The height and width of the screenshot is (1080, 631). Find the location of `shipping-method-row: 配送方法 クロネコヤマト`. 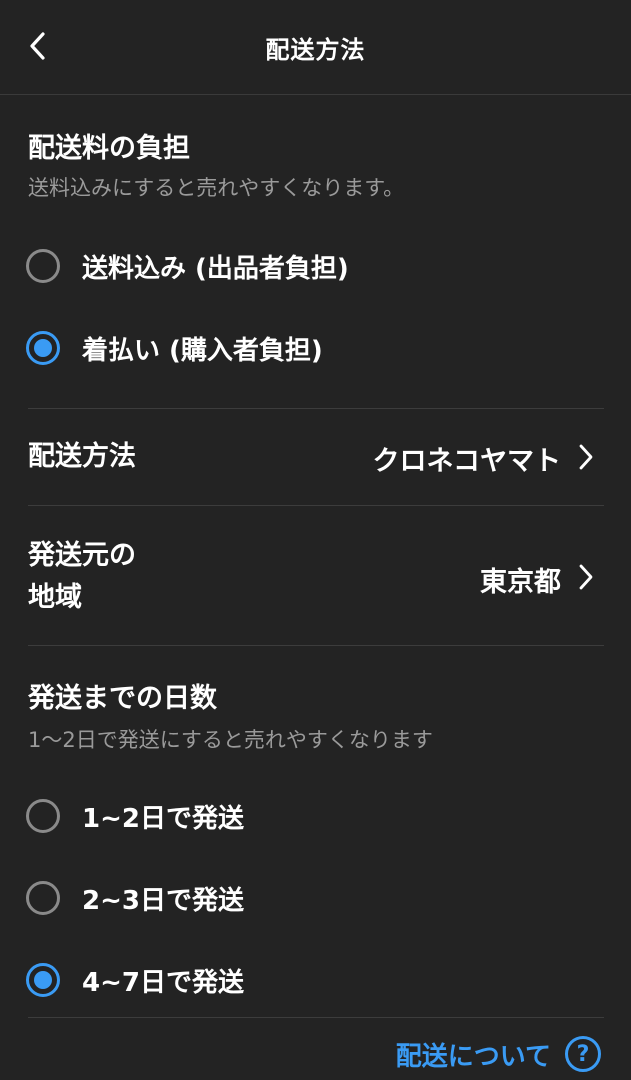

shipping-method-row: 配送方法 クロネコヤマト is located at coordinates (315, 457).